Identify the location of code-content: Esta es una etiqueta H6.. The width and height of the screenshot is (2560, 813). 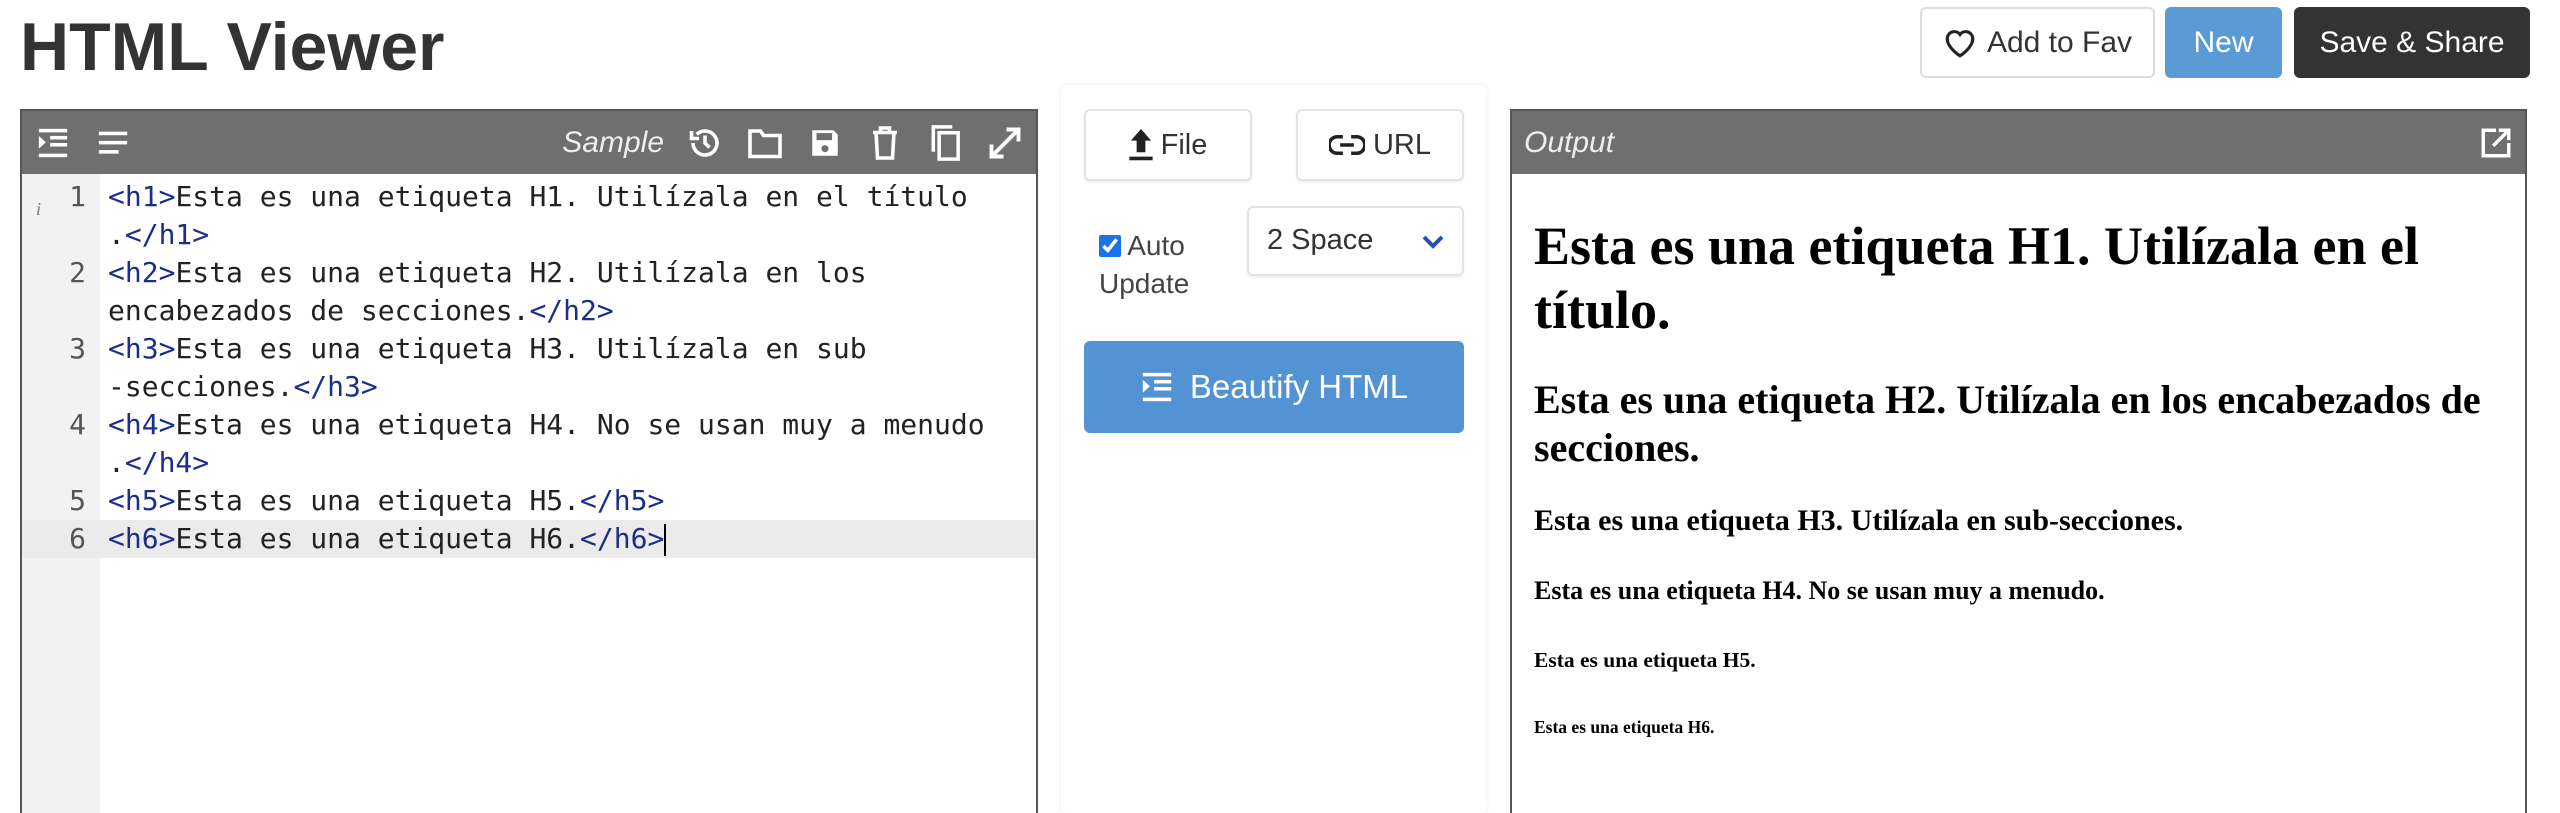
(378, 538).